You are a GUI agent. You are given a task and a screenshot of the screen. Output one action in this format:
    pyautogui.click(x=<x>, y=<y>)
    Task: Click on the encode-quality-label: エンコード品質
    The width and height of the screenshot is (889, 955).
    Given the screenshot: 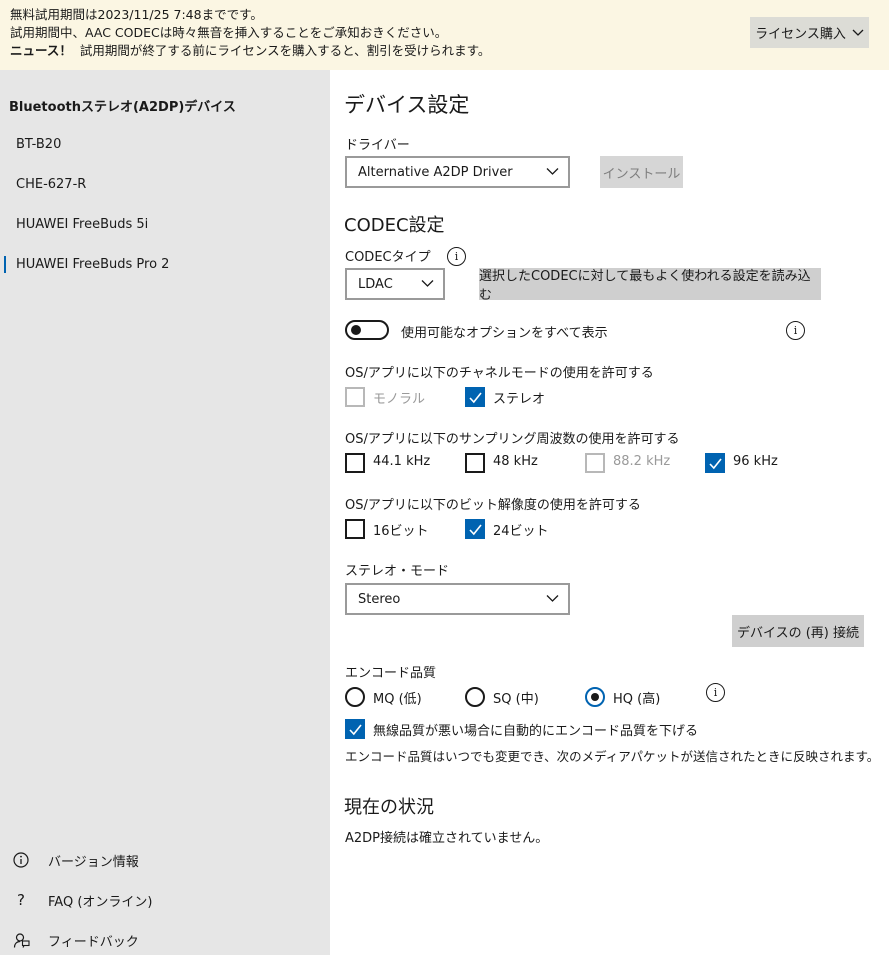 What is the action you would take?
    pyautogui.click(x=391, y=673)
    